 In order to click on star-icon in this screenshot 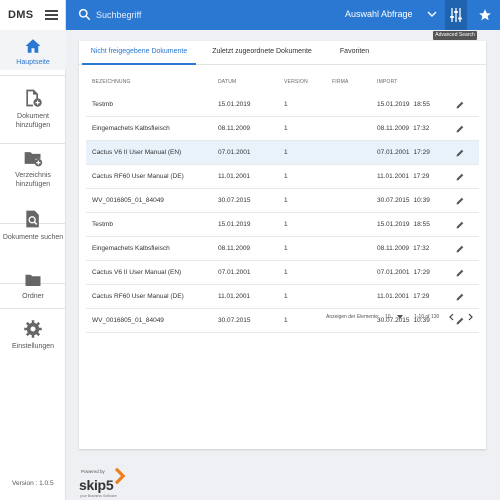, I will do `click(485, 15)`.